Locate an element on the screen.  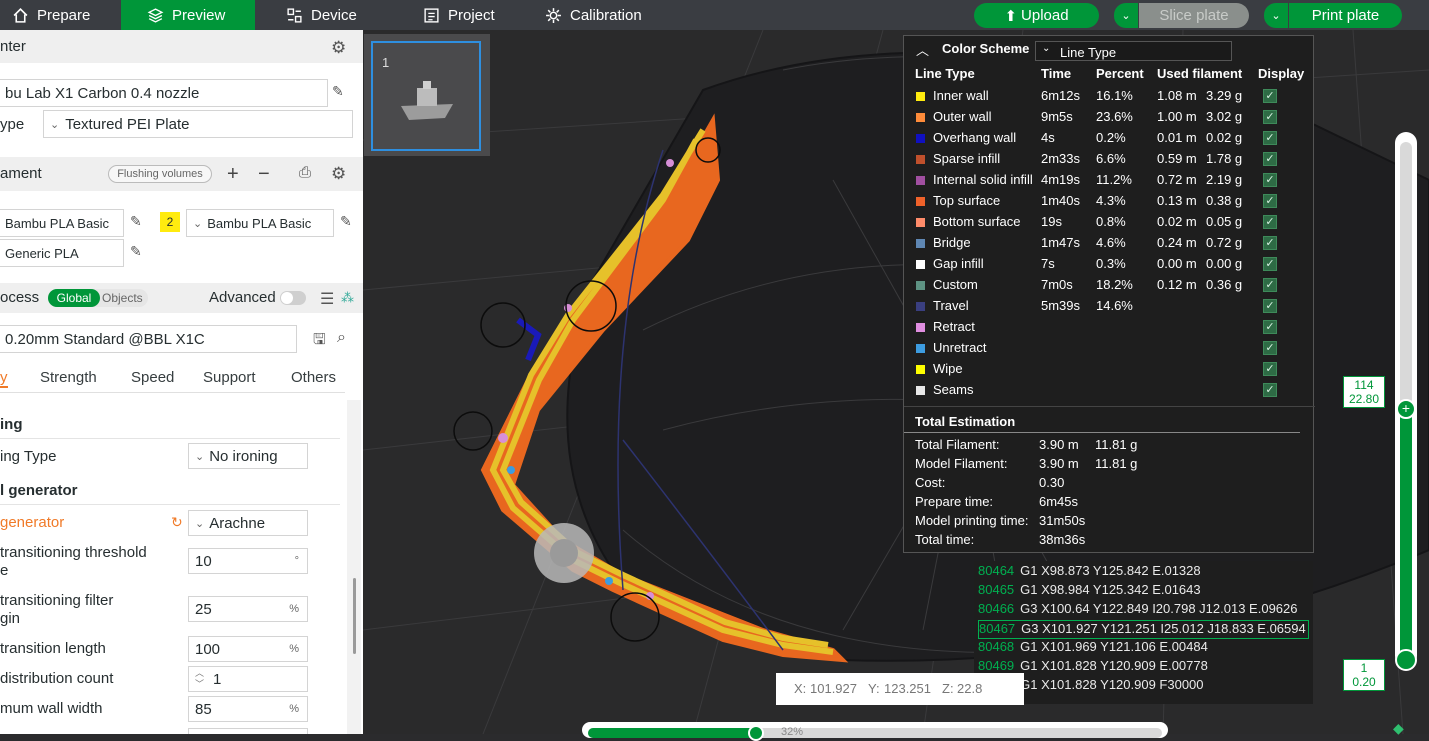
layer-slider-top-handle: + is located at coordinates (1406, 409).